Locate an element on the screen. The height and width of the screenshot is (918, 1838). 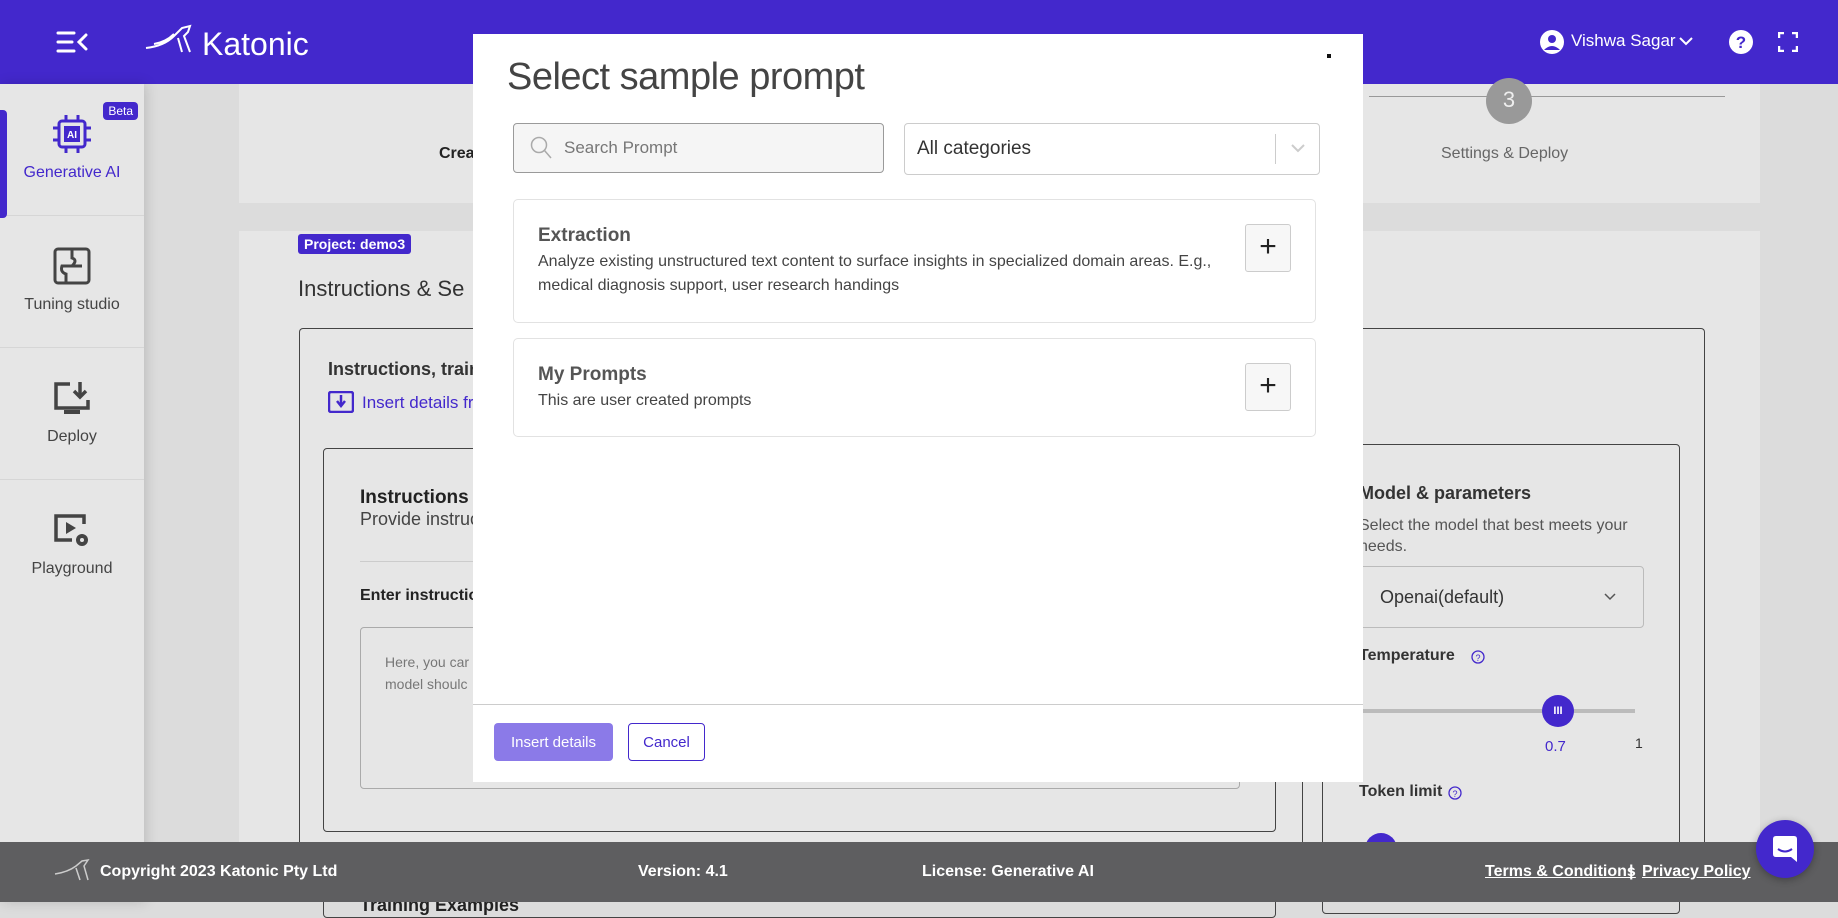
category-select: All categories is located at coordinates (1112, 149).